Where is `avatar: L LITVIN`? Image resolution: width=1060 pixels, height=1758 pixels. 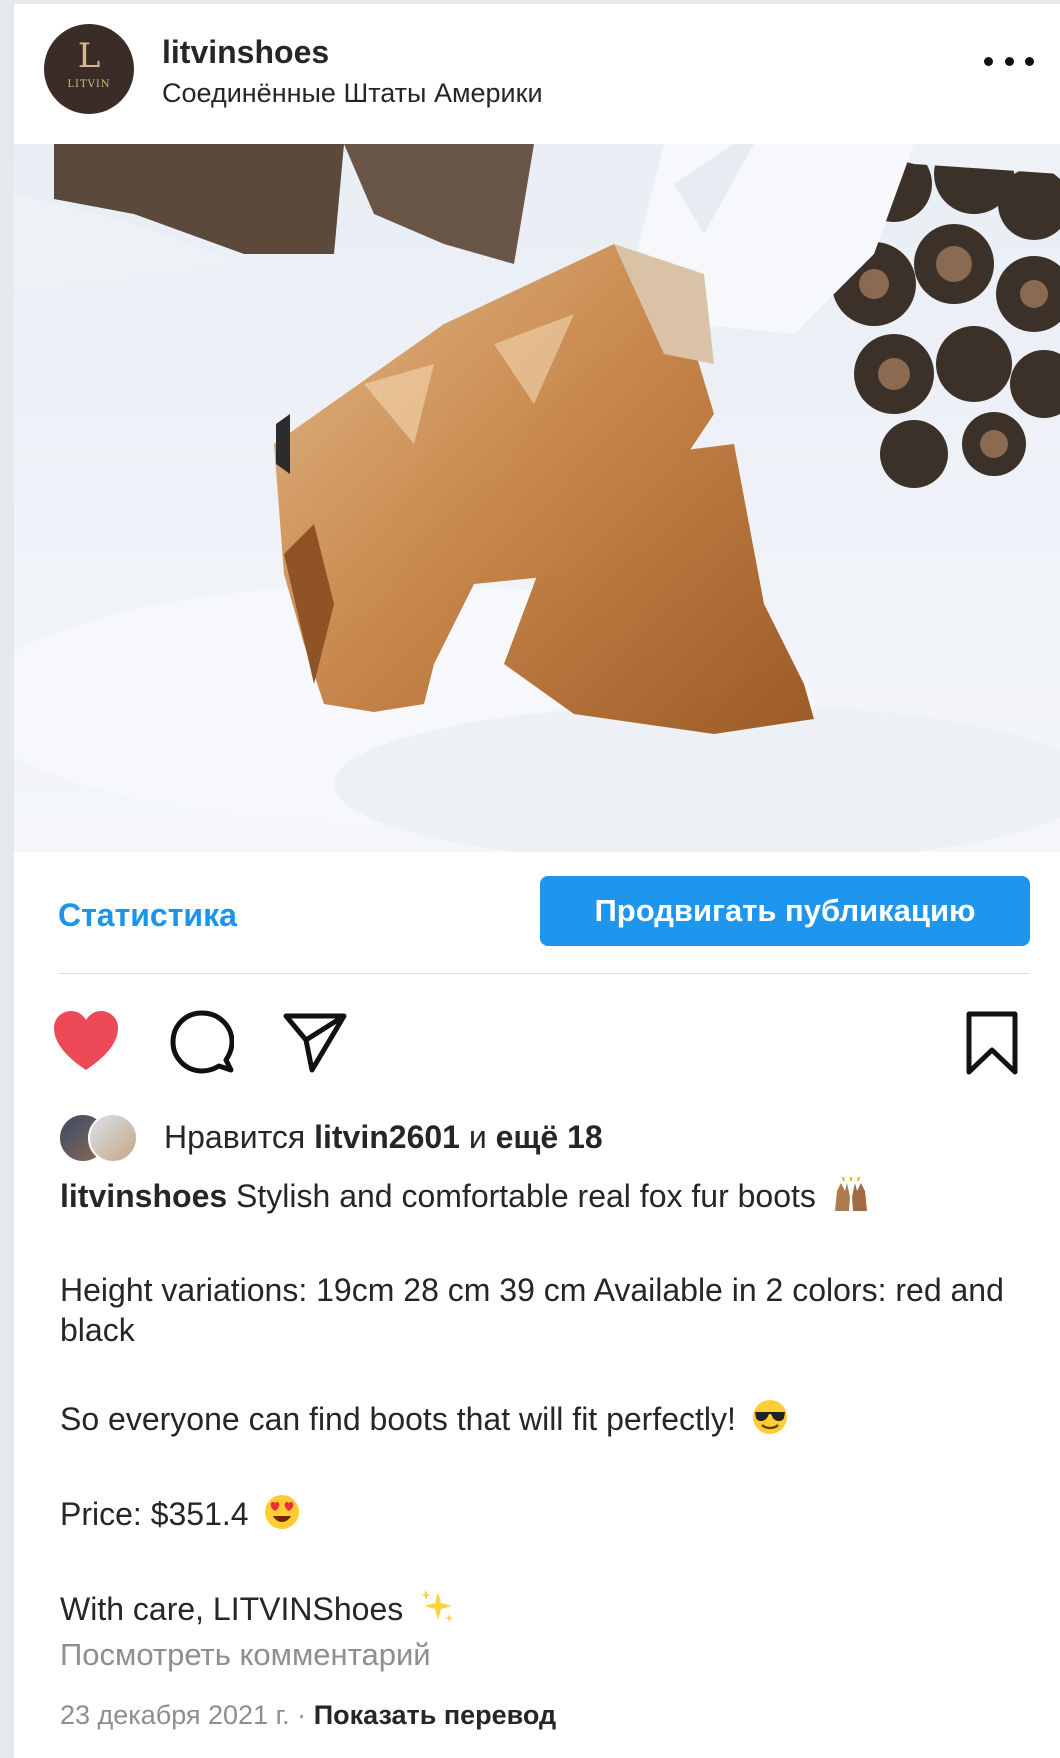
avatar: L LITVIN is located at coordinates (89, 69).